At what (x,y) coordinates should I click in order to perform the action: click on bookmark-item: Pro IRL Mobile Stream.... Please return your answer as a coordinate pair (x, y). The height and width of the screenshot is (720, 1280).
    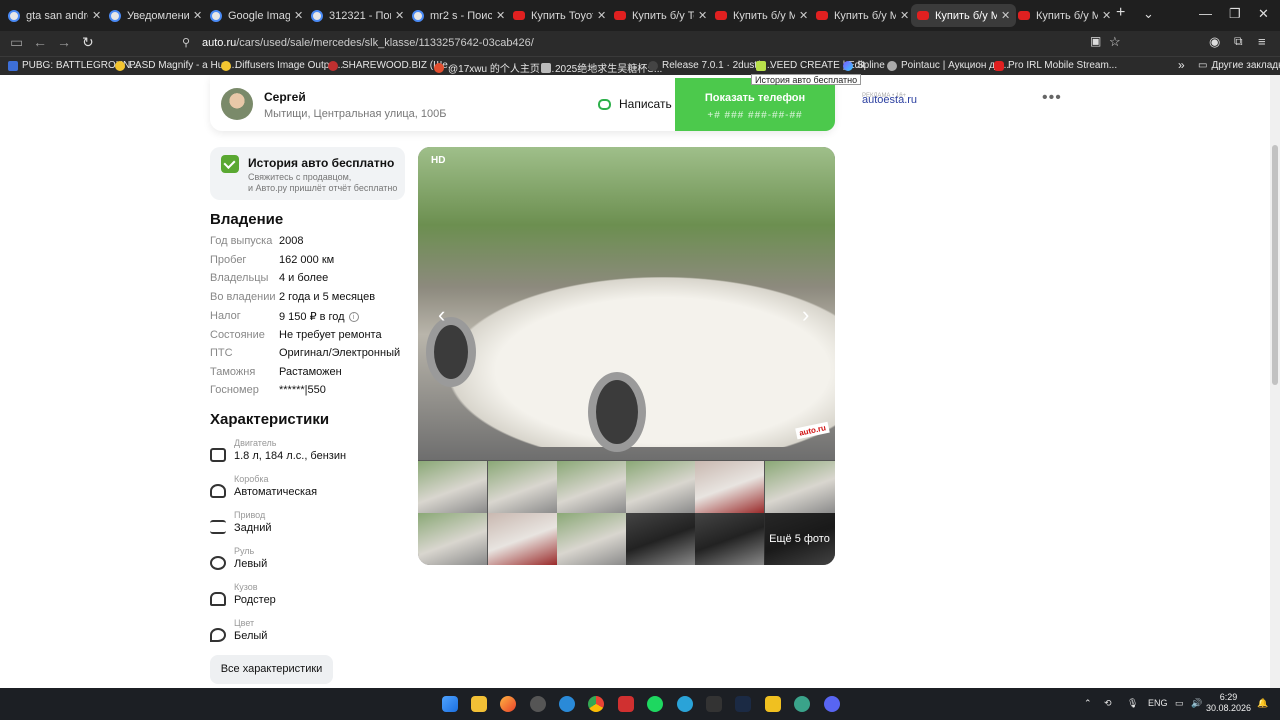
    Looking at the image, I should click on (1055, 65).